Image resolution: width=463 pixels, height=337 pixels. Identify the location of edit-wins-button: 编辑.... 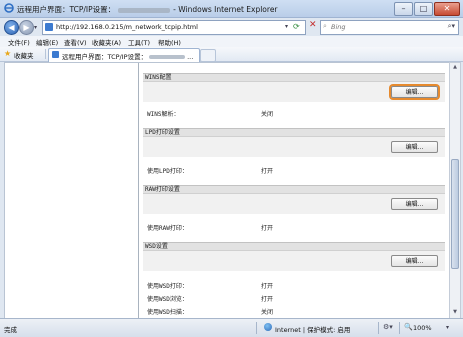
(414, 92).